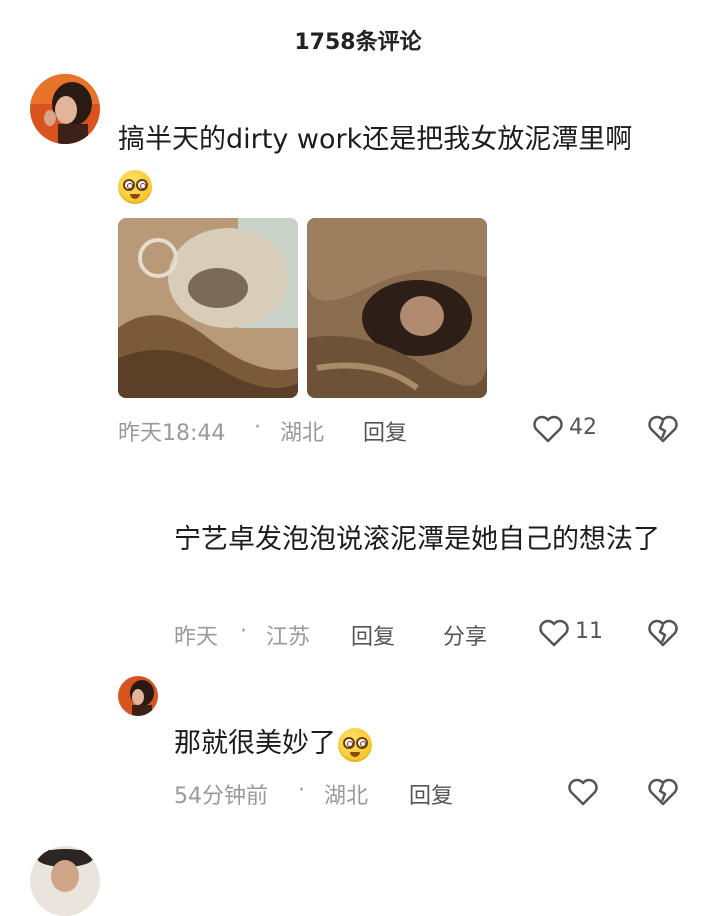  I want to click on comments-count-title: 1758条评论, so click(358, 42).